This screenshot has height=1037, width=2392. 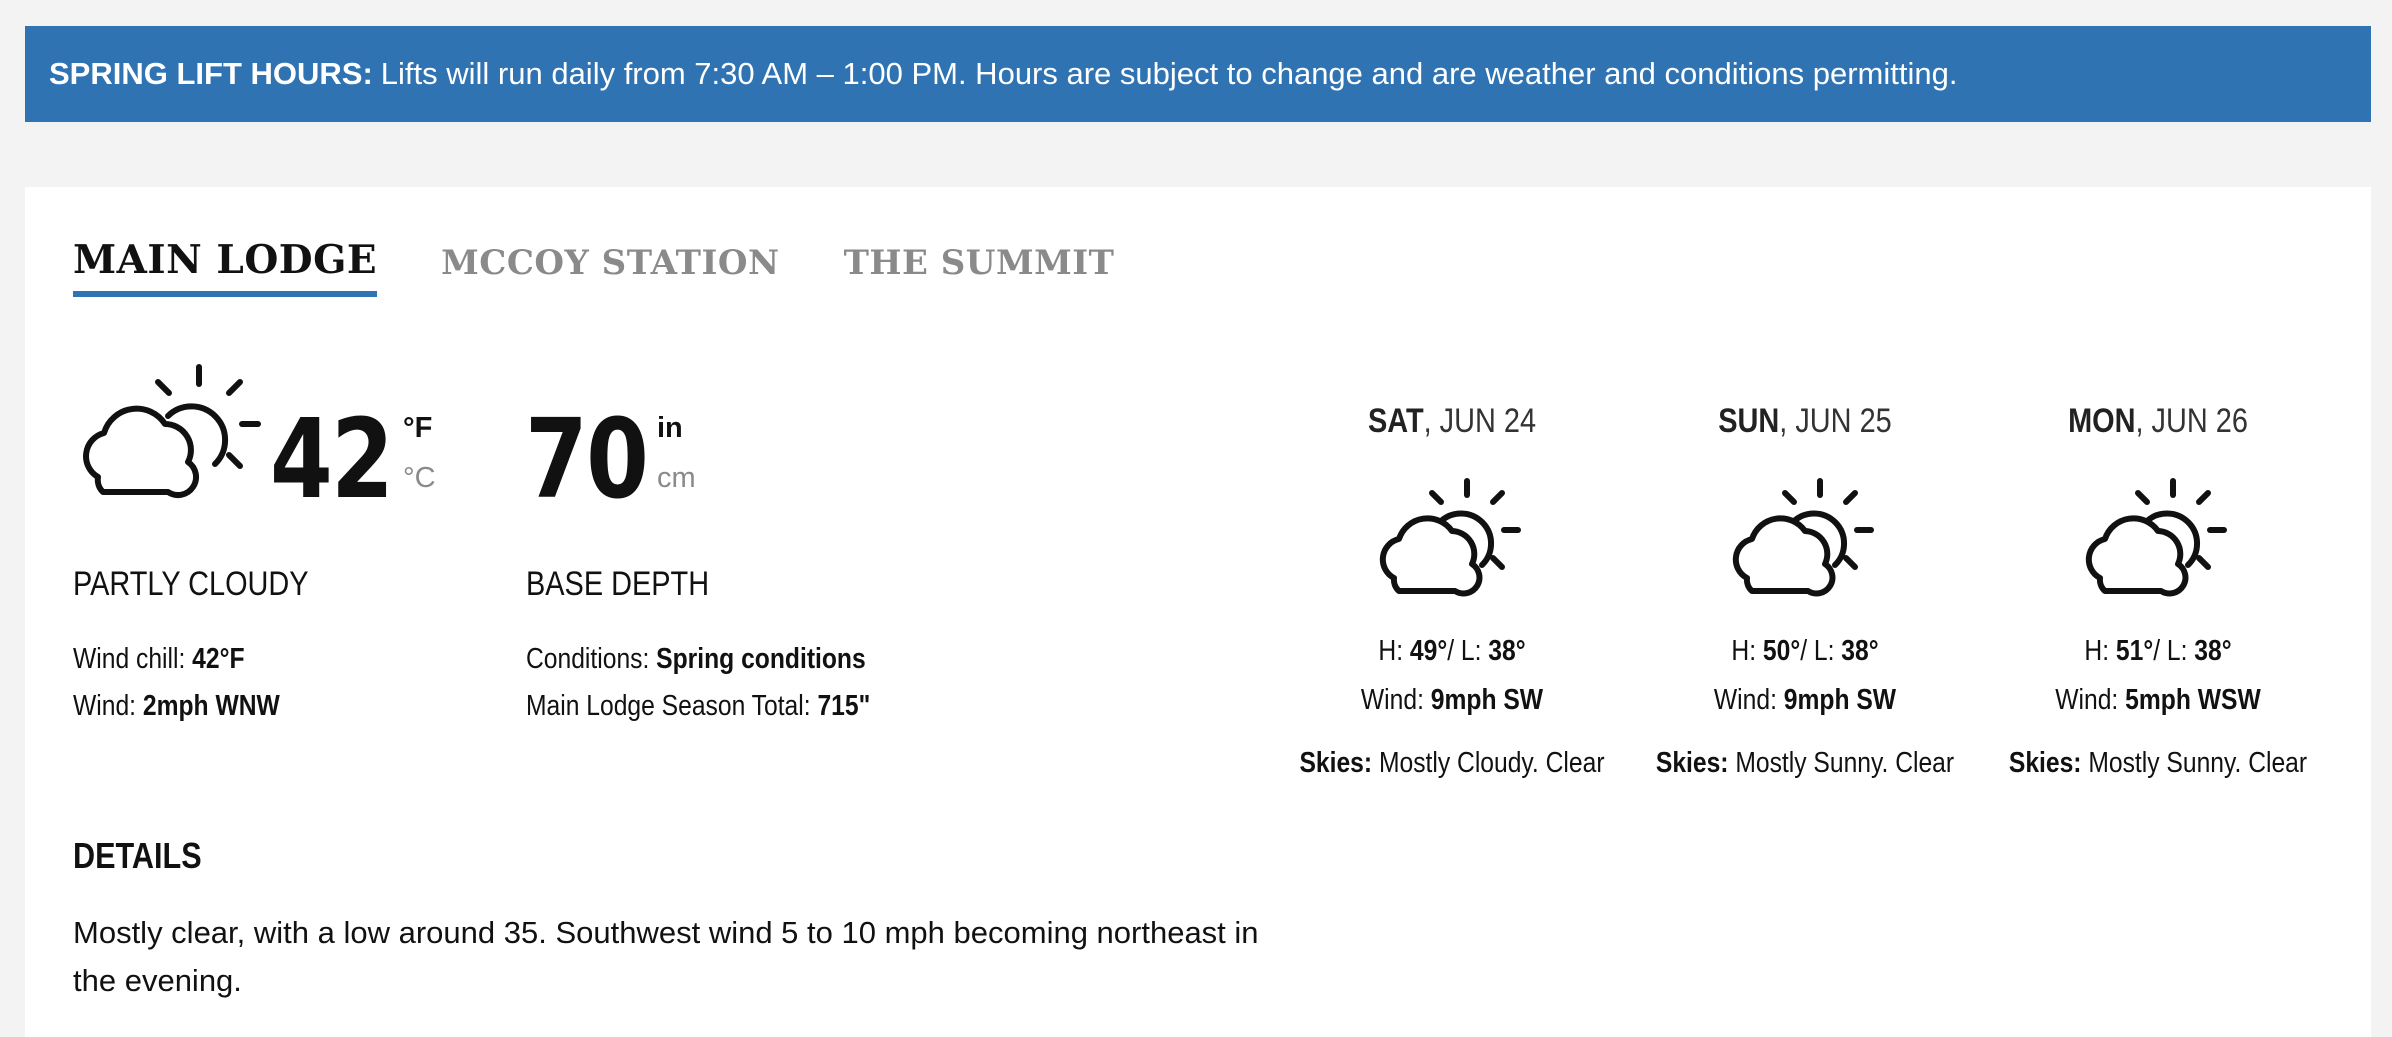 I want to click on forecast-high-low: H: 51°/ L: 38°, so click(x=2158, y=651).